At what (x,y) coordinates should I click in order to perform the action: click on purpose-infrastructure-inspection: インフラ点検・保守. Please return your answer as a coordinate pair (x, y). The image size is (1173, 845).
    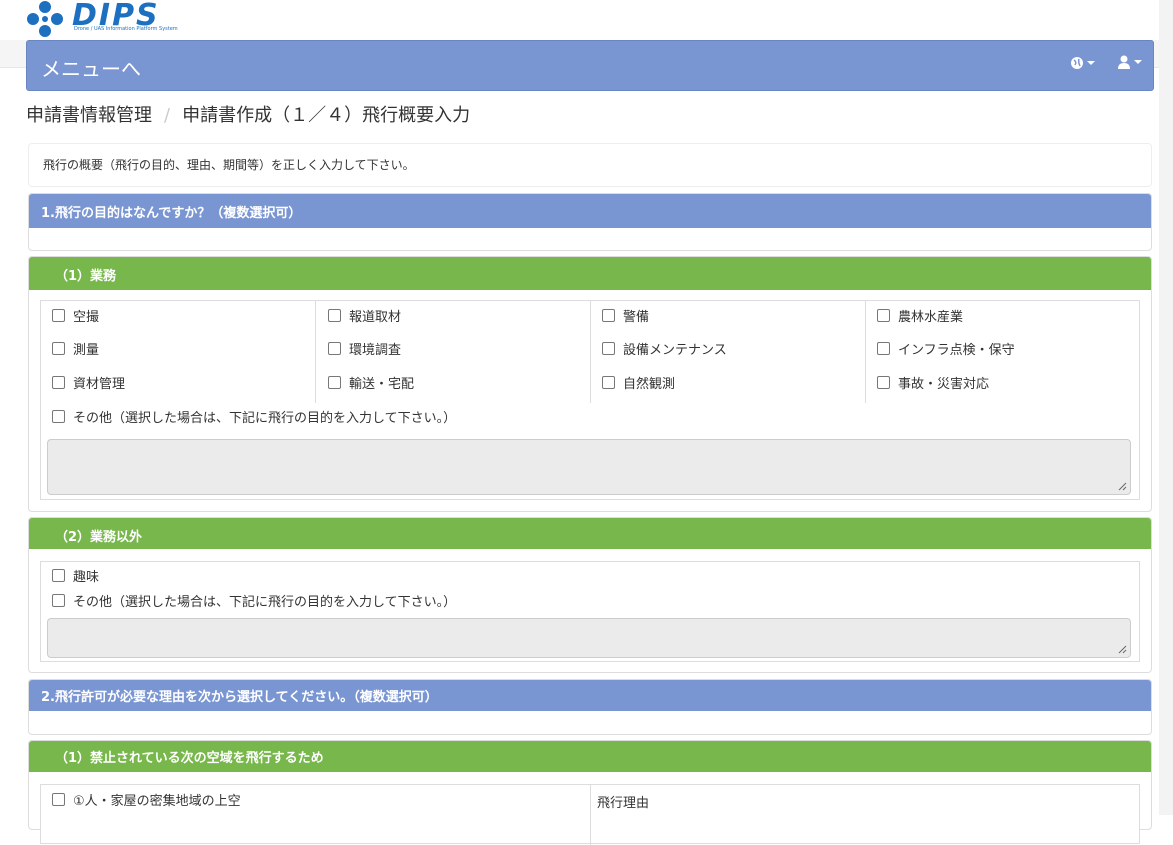
    Looking at the image, I should click on (946, 348).